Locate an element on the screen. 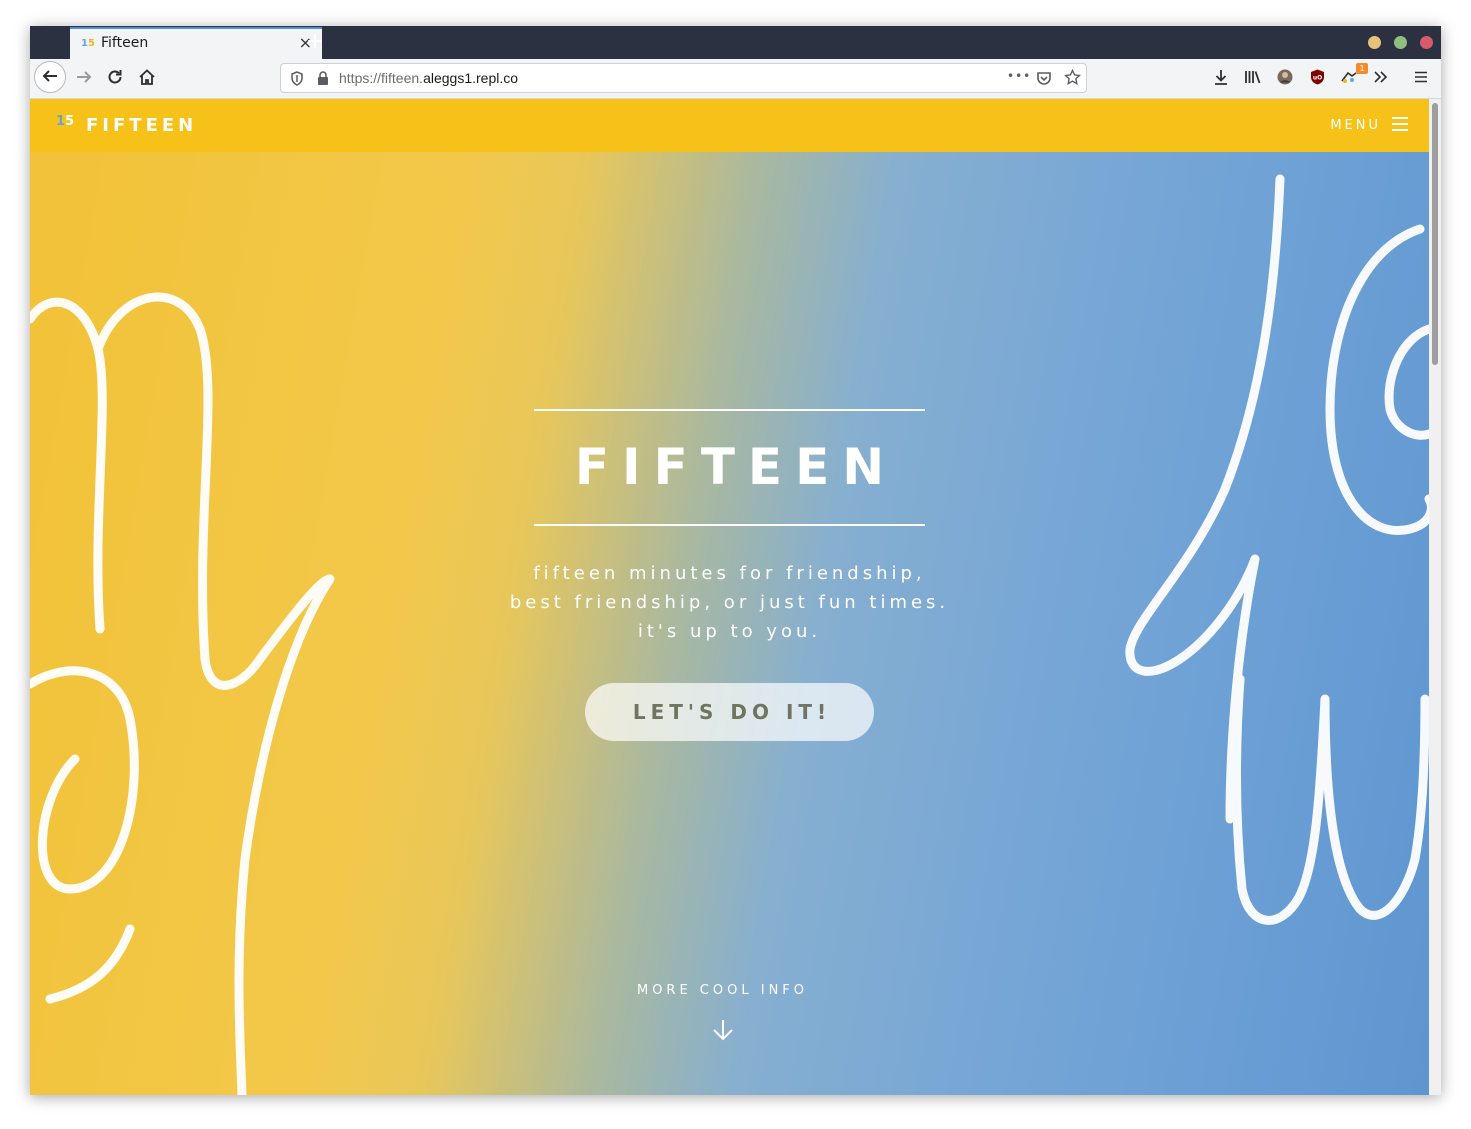 This screenshot has height=1129, width=1471. favicon-icon: 15 is located at coordinates (88, 43).